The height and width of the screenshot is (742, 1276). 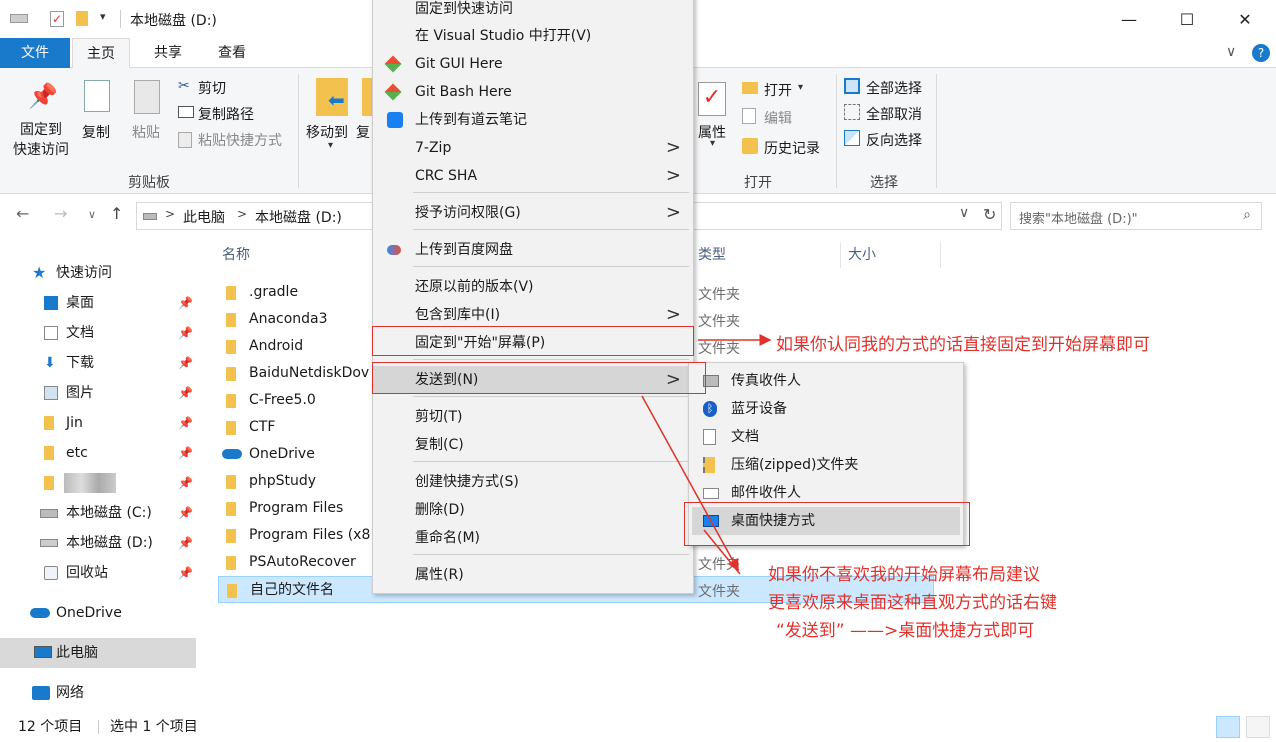 I want to click on status-separator, so click(x=98, y=727).